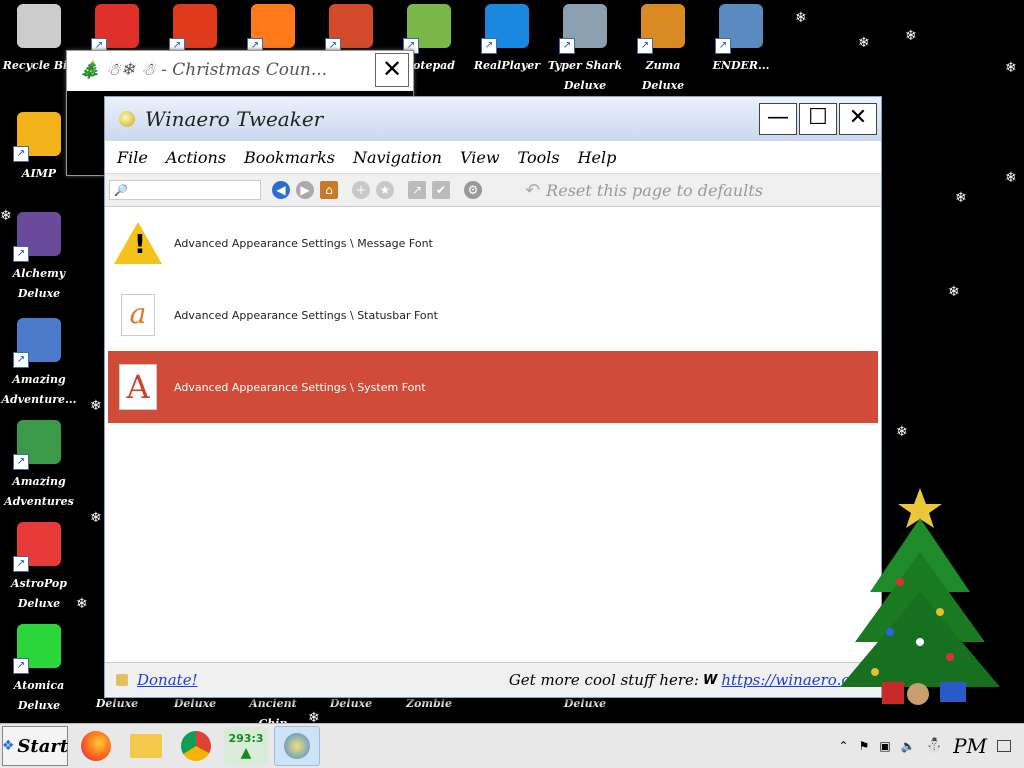 This screenshot has height=768, width=1024. I want to click on taskbar-christmas-countdown: 293:3 ▲, so click(246, 746).